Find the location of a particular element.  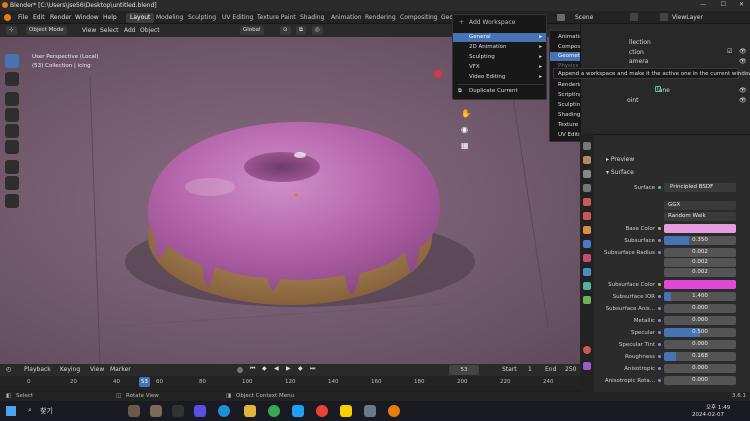

distribution-select: GGX is located at coordinates (700, 205).